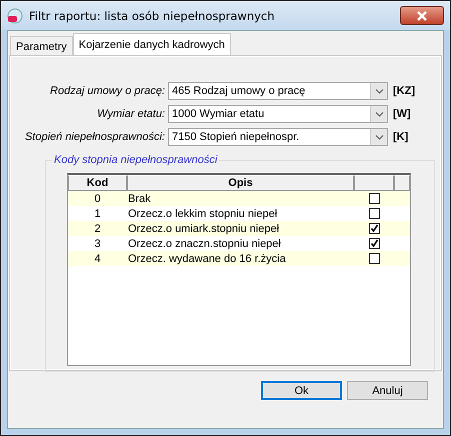  Describe the element at coordinates (136, 160) in the screenshot. I see `group-title: Kody stopnia niepełnosprawności` at that location.